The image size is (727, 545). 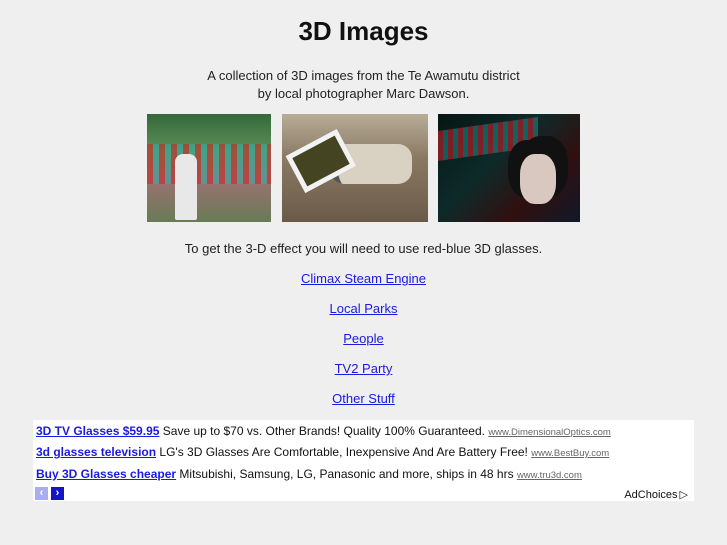 What do you see at coordinates (509, 168) in the screenshot?
I see `photo-portrait` at bounding box center [509, 168].